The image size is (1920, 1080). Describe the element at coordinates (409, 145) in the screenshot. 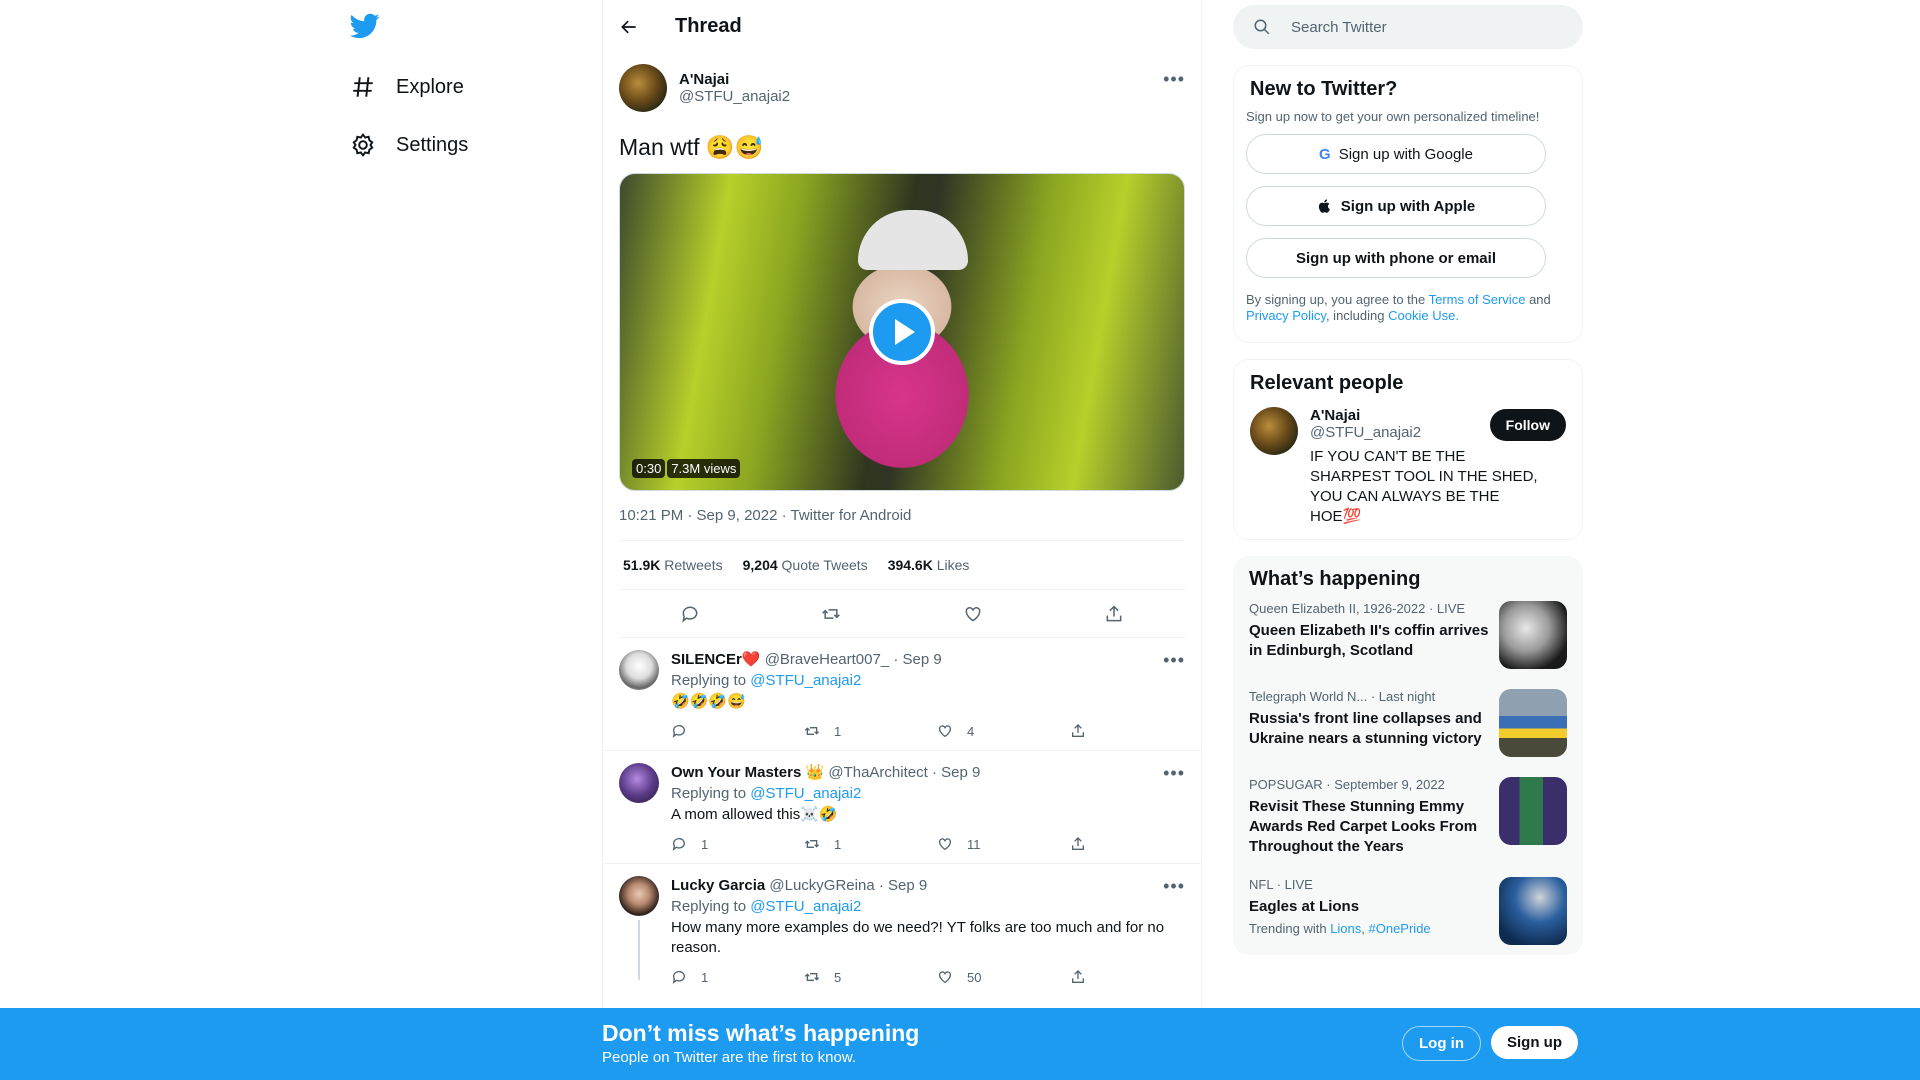

I see `nav-settings: Settings` at that location.